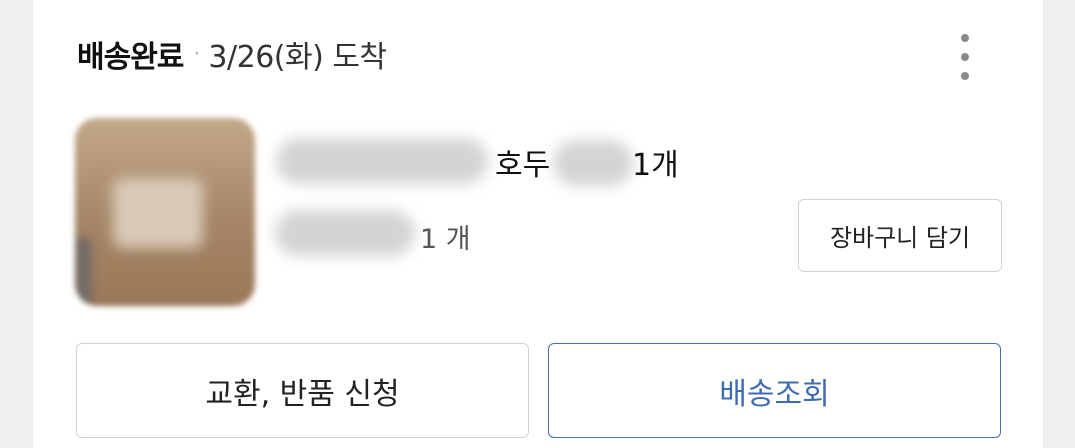  I want to click on delivery-status: 배송완료, so click(130, 57).